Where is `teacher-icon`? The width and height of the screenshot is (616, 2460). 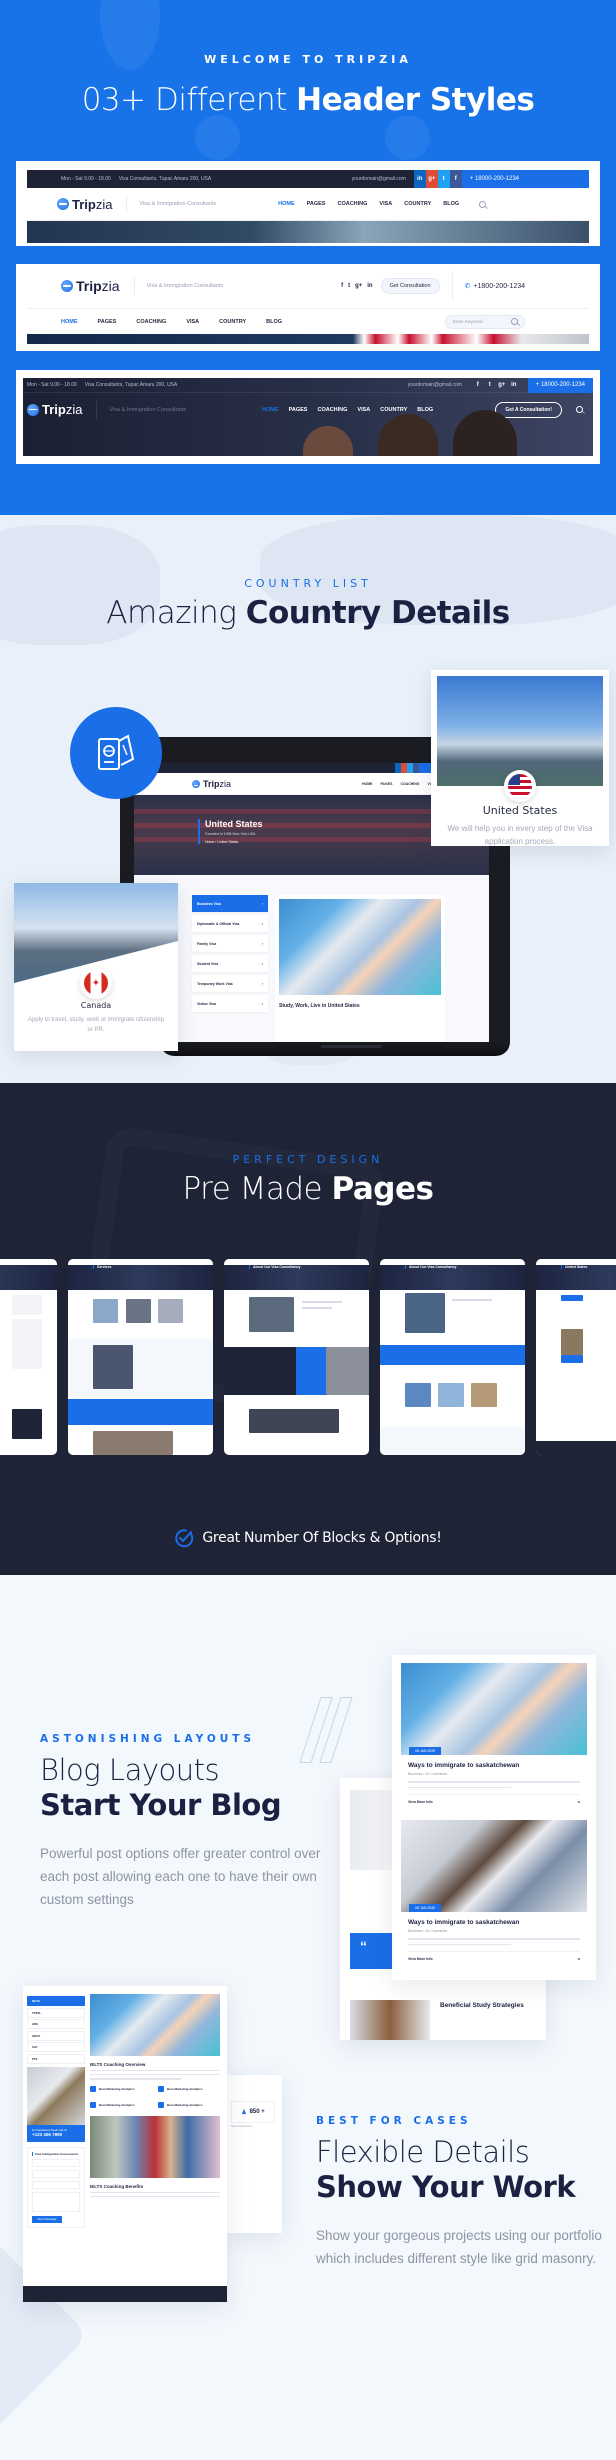 teacher-icon is located at coordinates (161, 2104).